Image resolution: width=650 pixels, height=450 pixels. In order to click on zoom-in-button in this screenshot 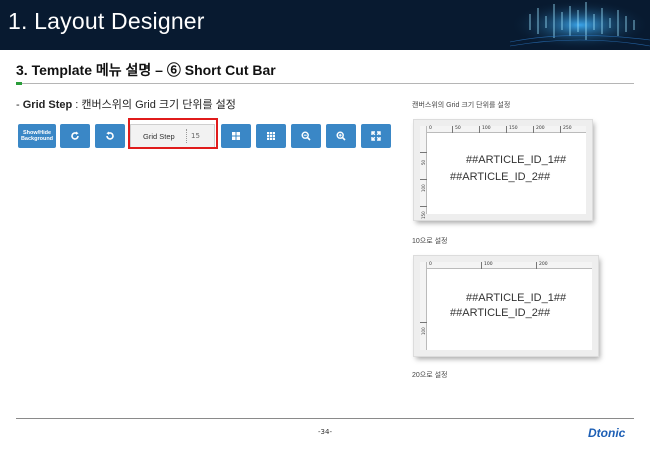, I will do `click(341, 136)`.